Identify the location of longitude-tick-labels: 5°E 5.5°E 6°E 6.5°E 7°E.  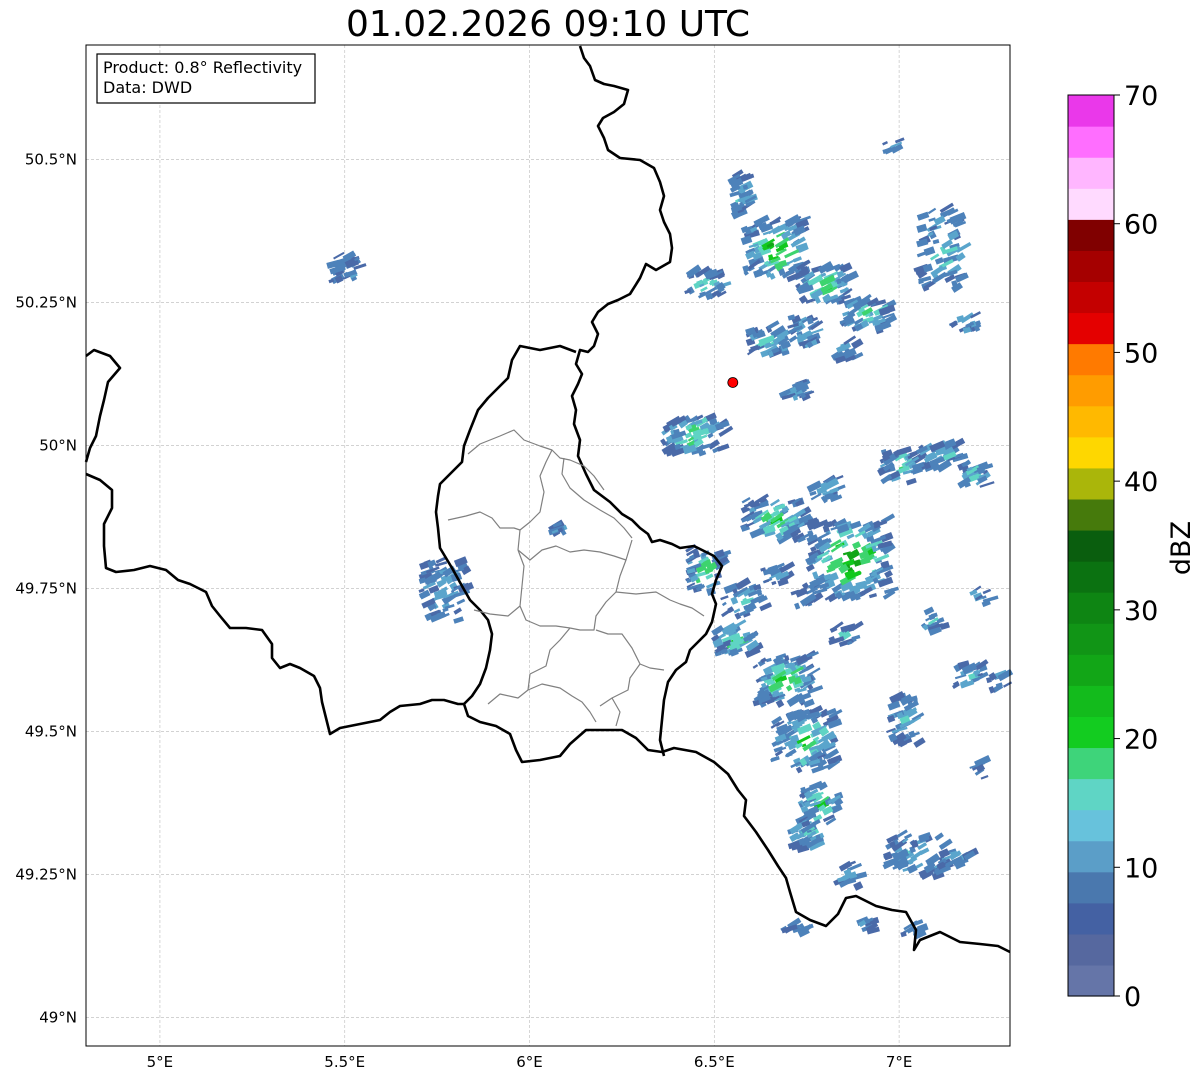
(530, 1062).